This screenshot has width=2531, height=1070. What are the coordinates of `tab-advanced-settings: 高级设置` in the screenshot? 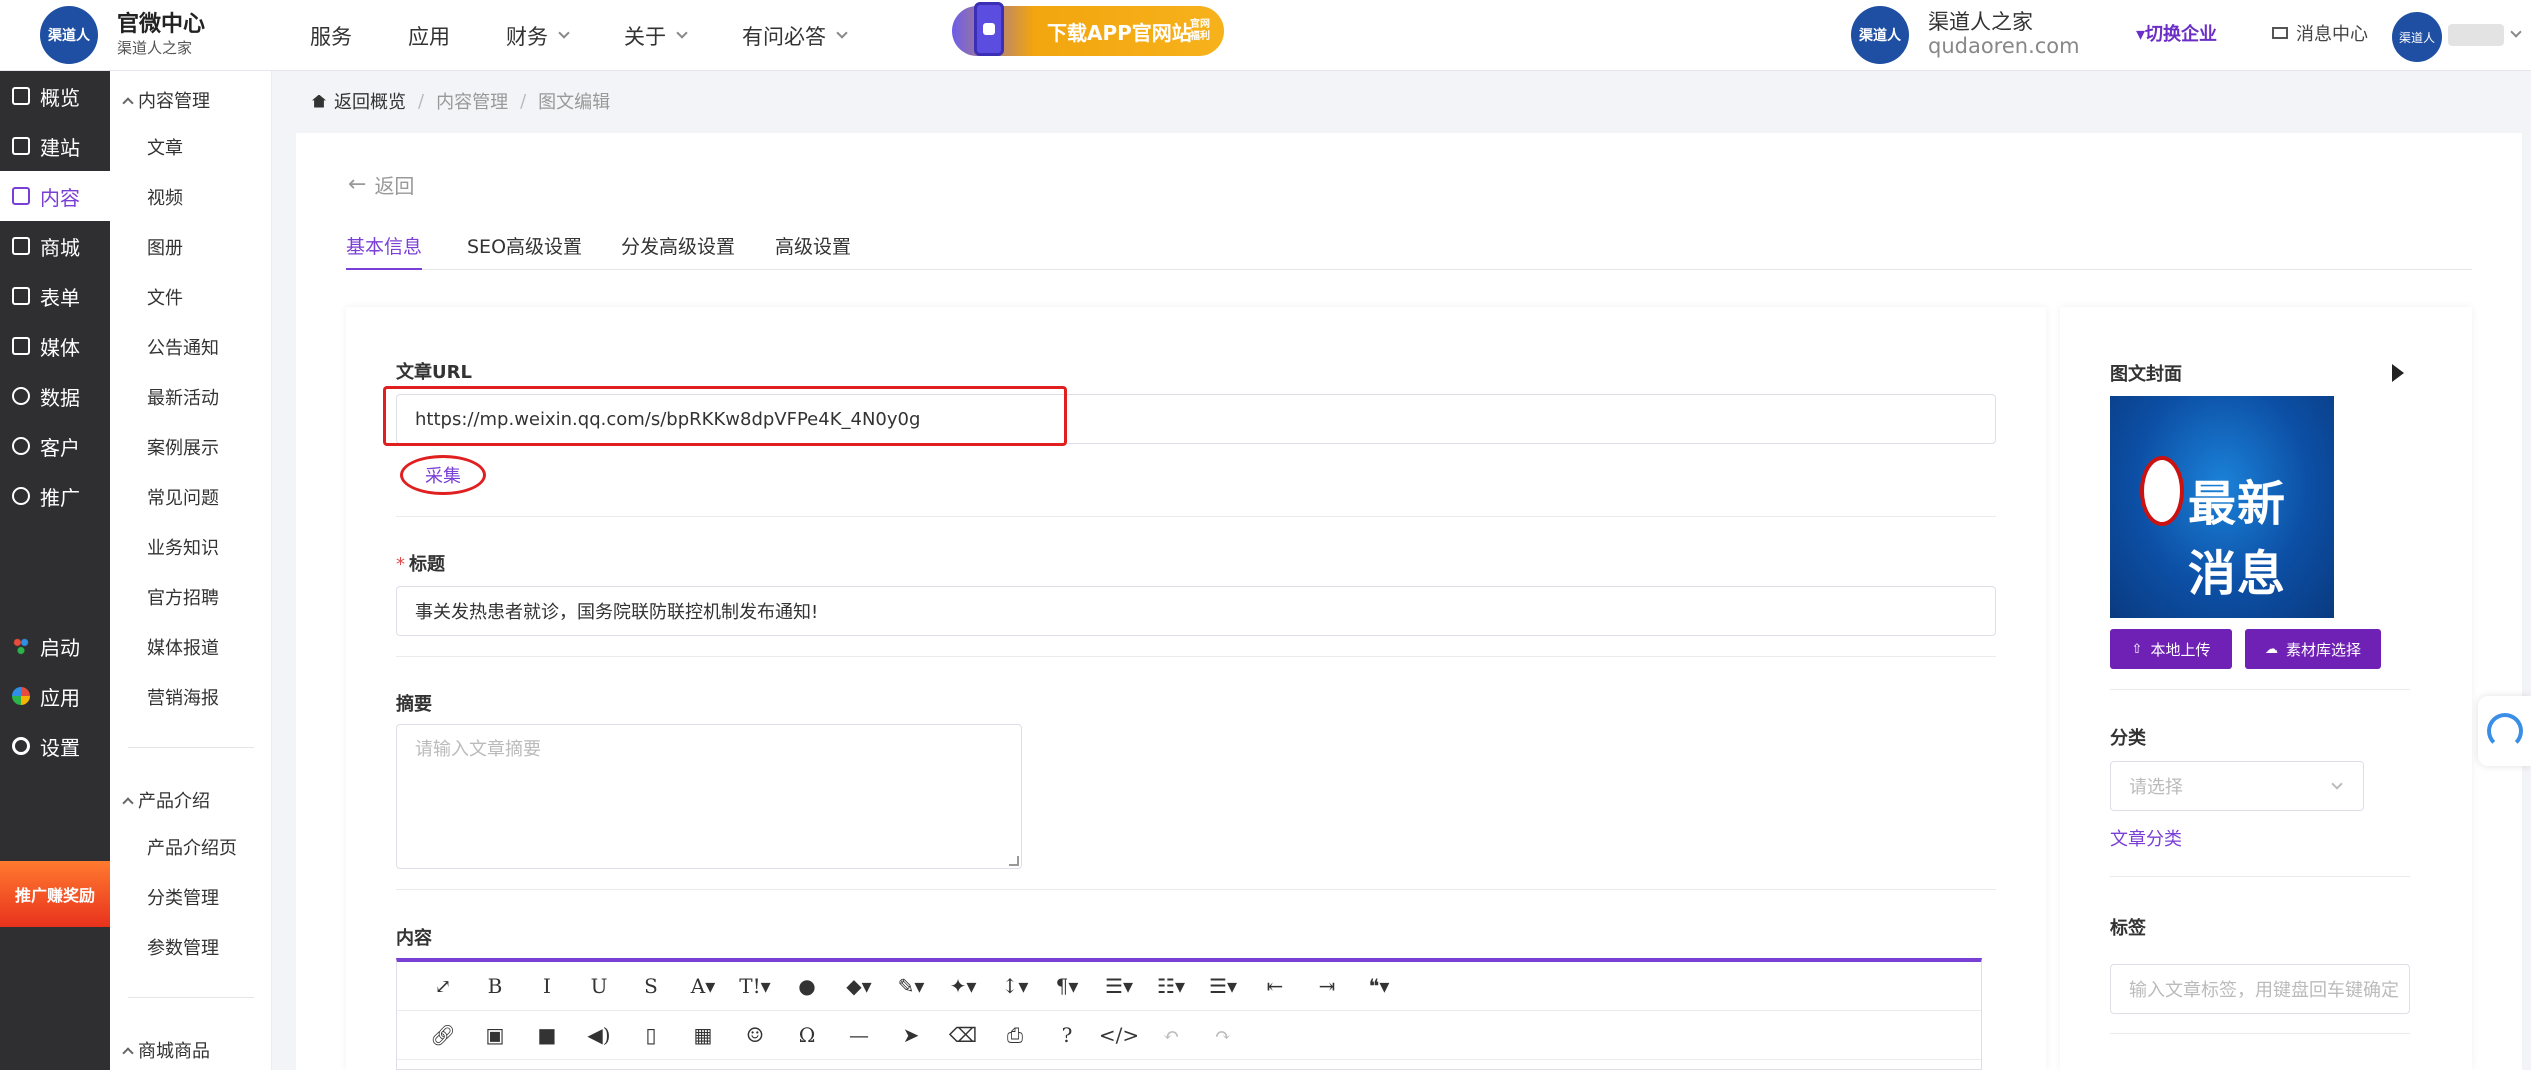 It's located at (813, 251).